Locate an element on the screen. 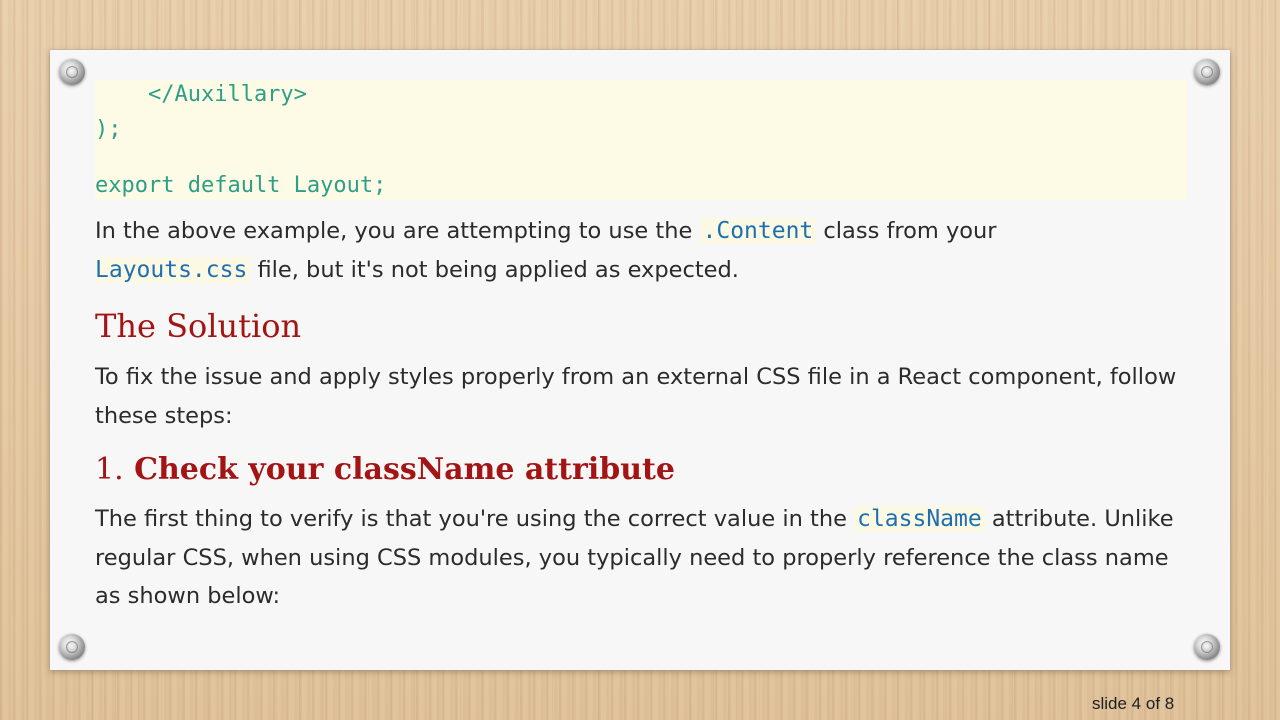 The image size is (1280, 720). code-line: ); is located at coordinates (108, 129).